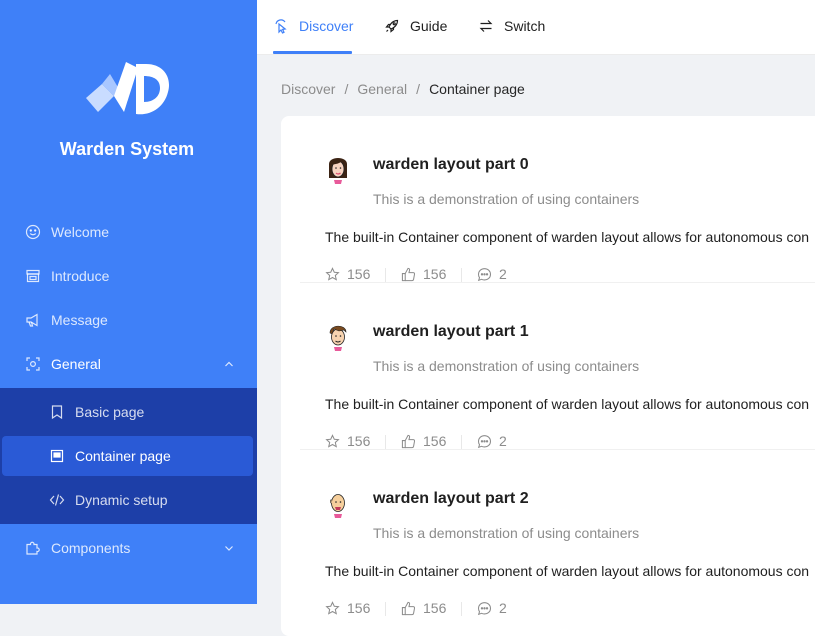 The width and height of the screenshot is (815, 636). I want to click on shop-icon, so click(33, 276).